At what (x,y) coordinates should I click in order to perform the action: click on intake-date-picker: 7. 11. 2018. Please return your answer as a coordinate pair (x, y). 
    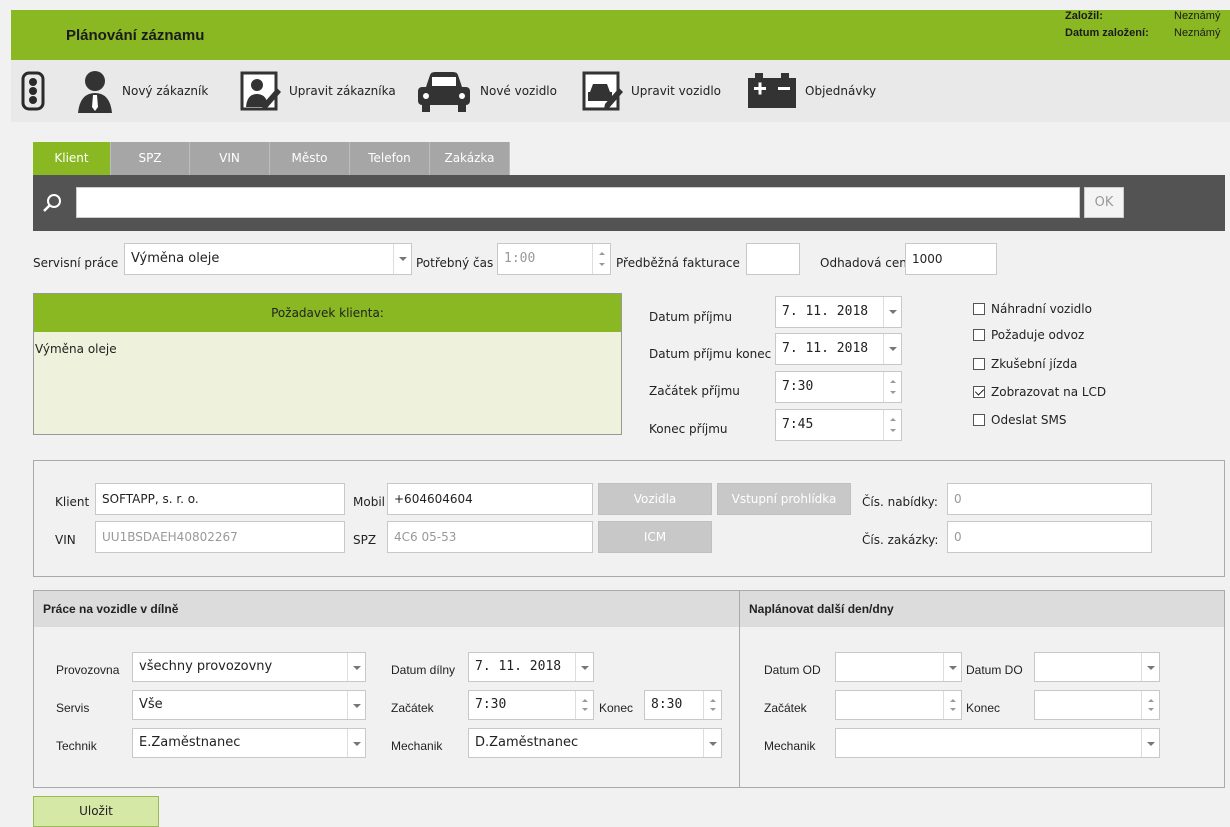
    Looking at the image, I should click on (838, 312).